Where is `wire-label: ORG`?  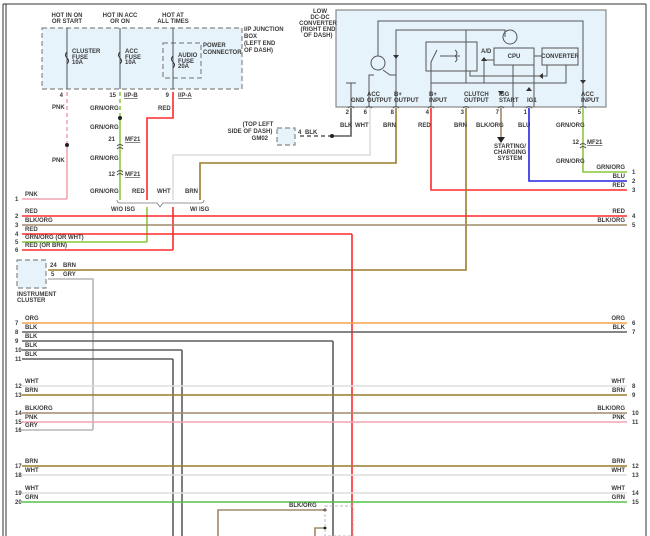 wire-label: ORG is located at coordinates (32, 319).